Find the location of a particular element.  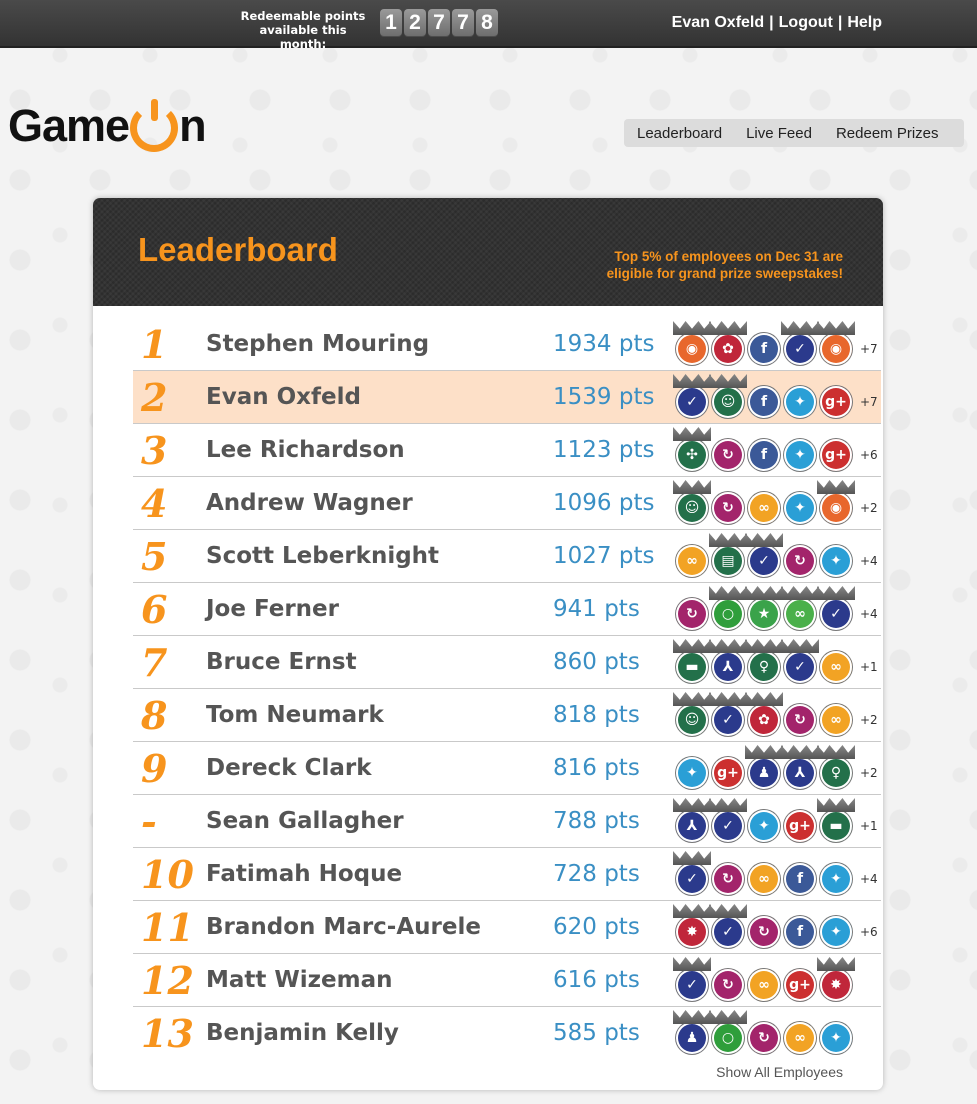

employee-name: Andrew Wagner is located at coordinates (379, 503).